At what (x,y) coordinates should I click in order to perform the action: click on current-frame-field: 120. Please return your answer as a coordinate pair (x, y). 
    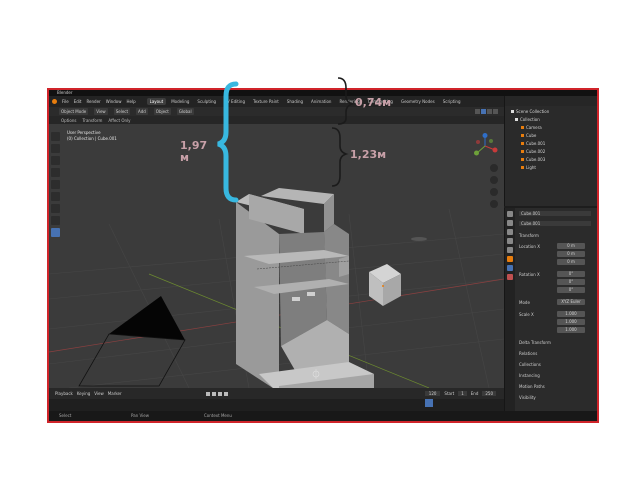
    Looking at the image, I should click on (432, 393).